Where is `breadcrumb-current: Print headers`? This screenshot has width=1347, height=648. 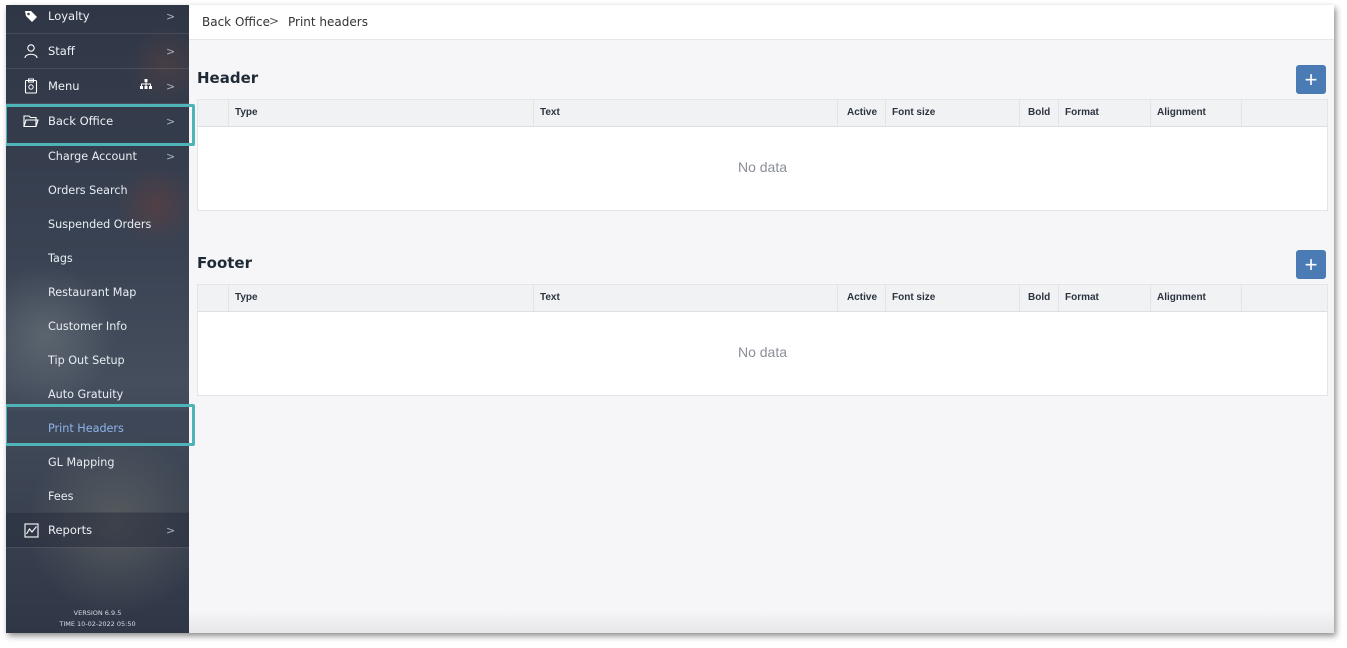
breadcrumb-current: Print headers is located at coordinates (328, 22).